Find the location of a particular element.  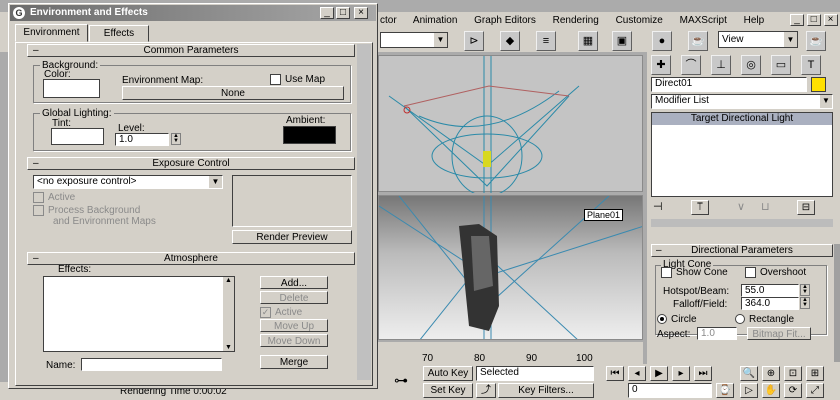

configure-modifier-sets-icon: ⊟ is located at coordinates (806, 207).